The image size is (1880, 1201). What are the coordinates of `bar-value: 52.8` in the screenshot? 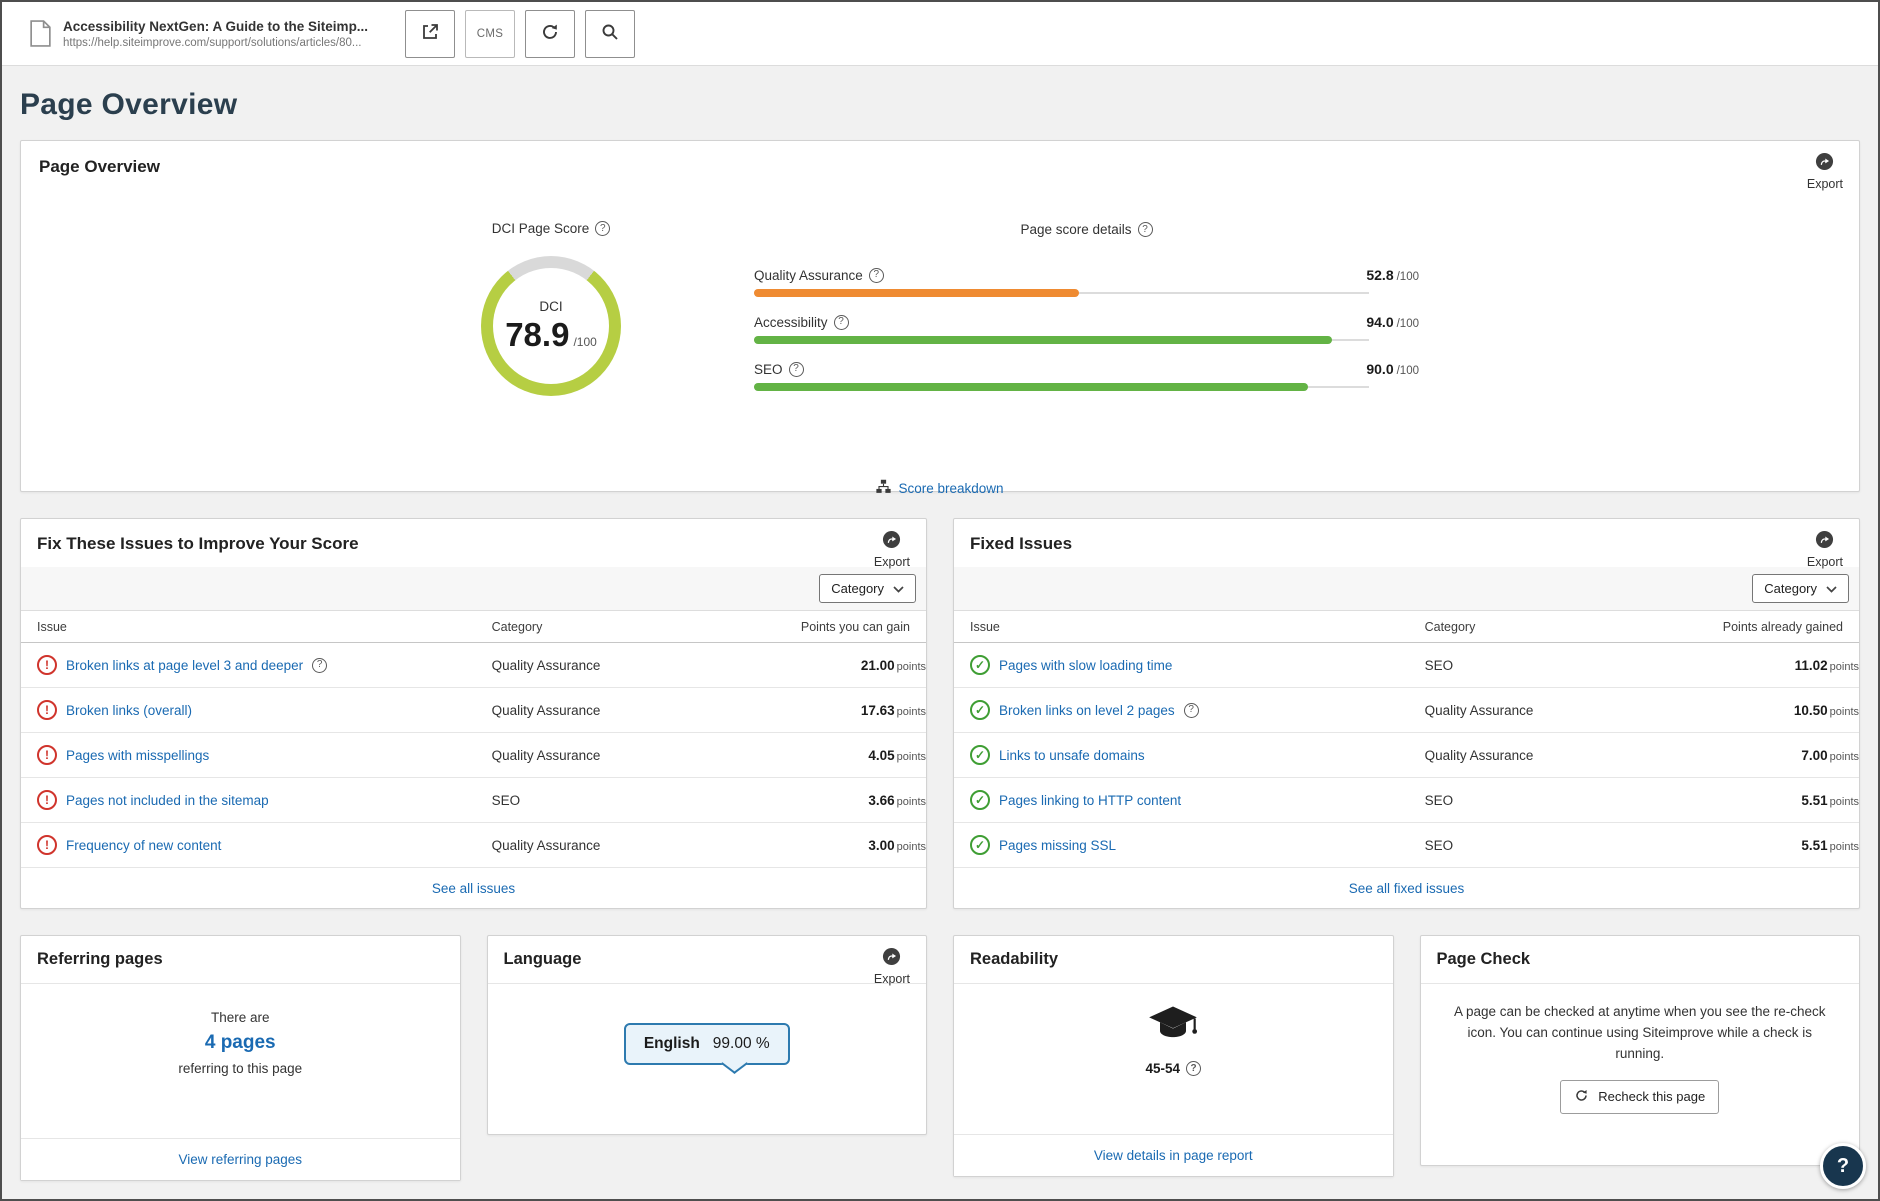 It's located at (1380, 275).